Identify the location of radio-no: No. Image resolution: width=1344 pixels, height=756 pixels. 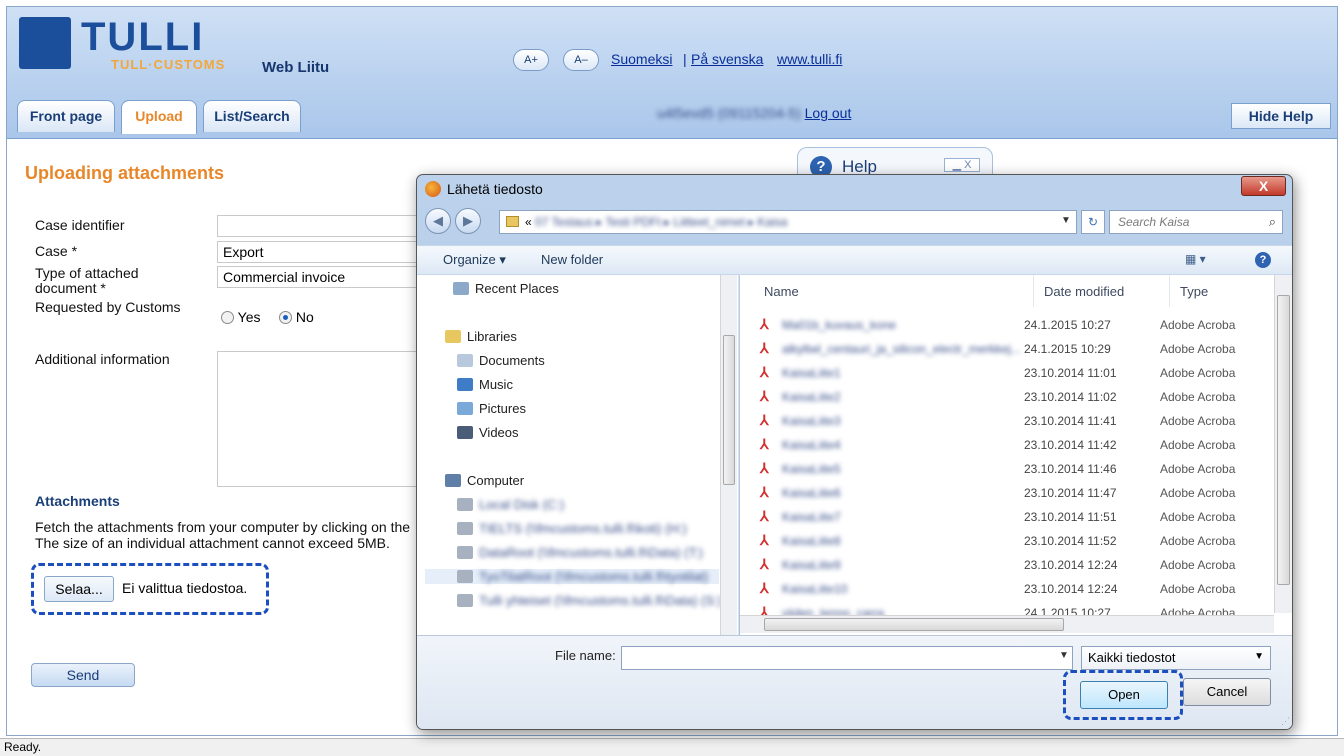
(296, 317).